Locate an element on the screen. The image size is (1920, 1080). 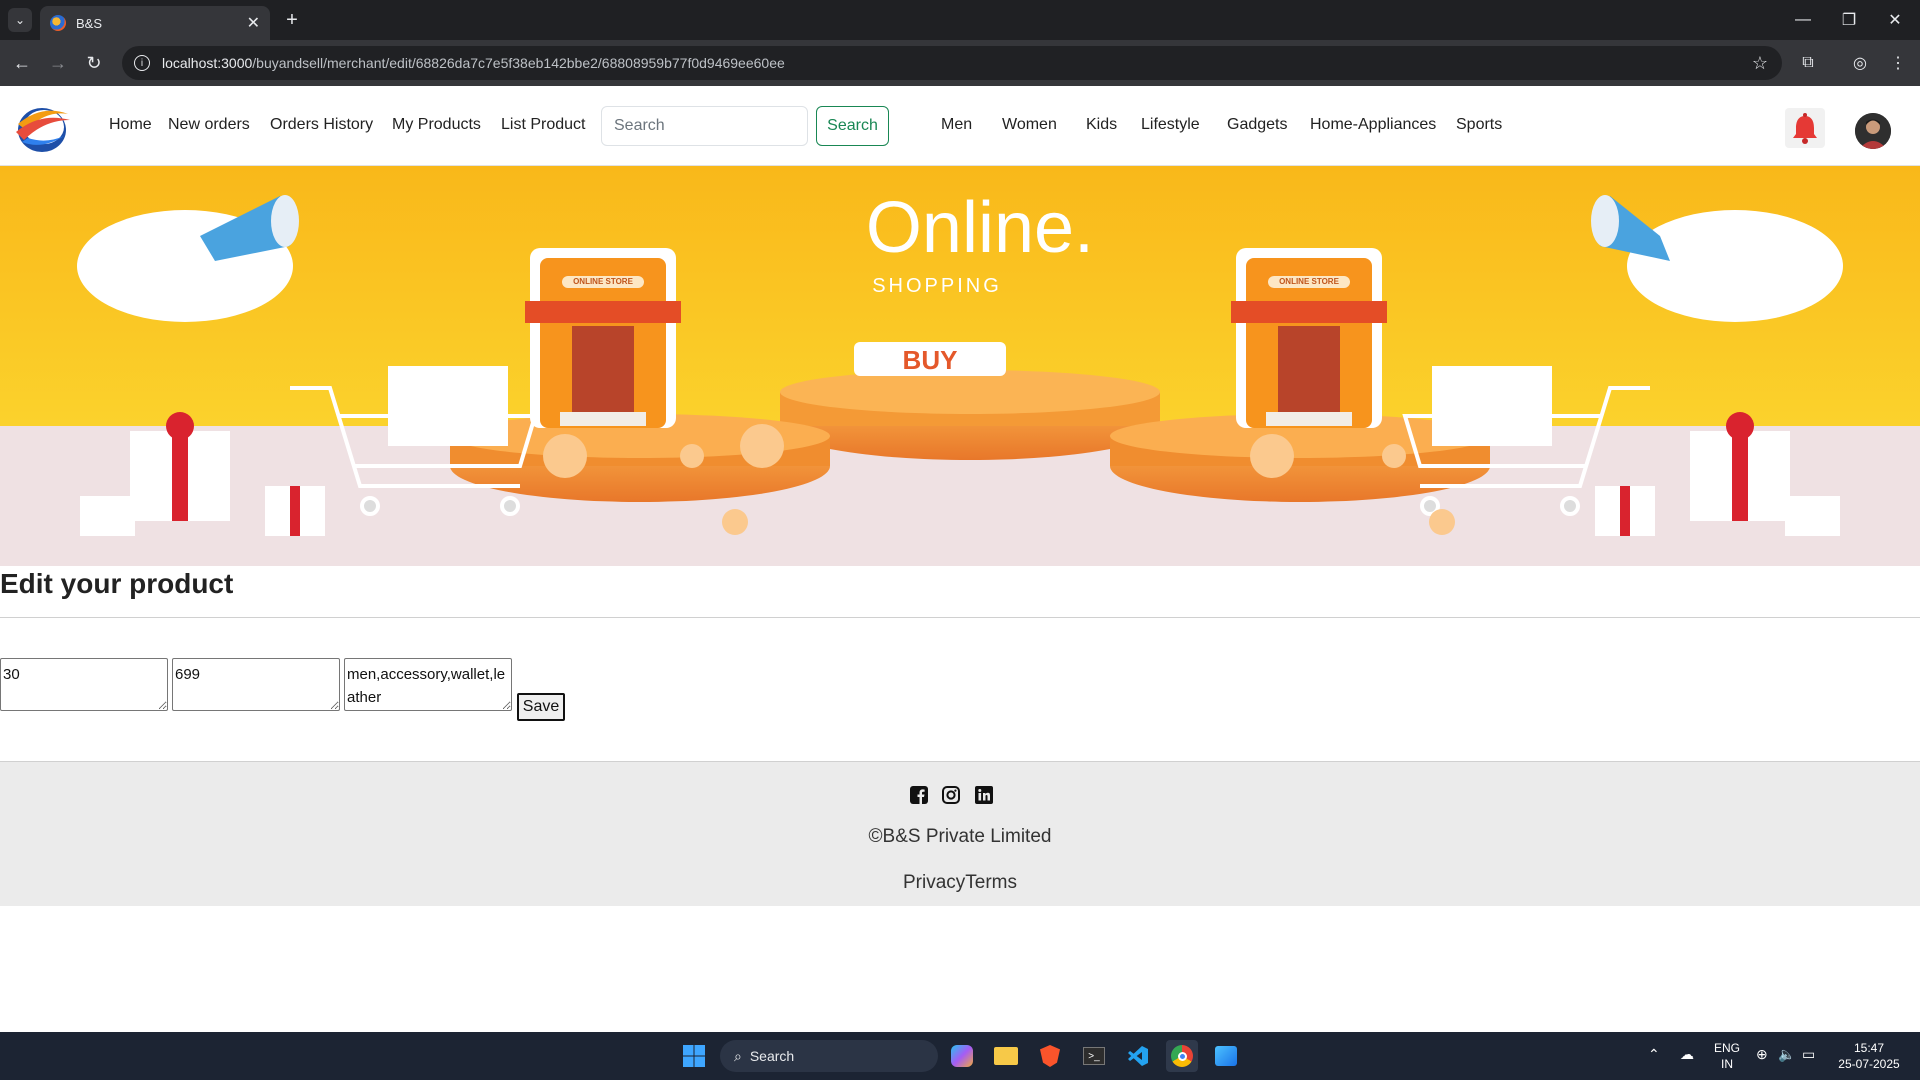
lang-top: ENG is located at coordinates (1727, 1048).